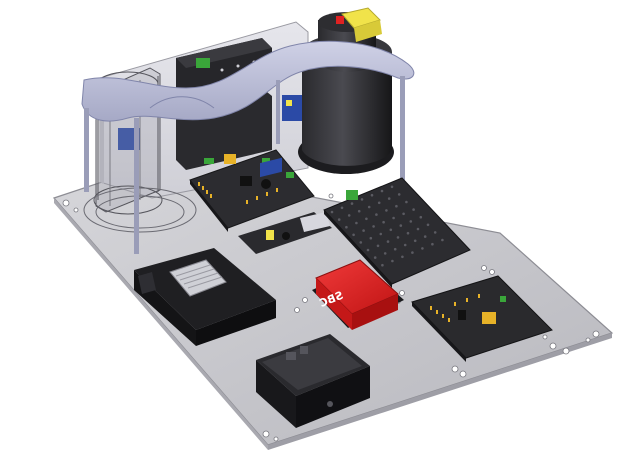  Describe the element at coordinates (346, 90) in the screenshot. I see `cylinder-housing` at that location.